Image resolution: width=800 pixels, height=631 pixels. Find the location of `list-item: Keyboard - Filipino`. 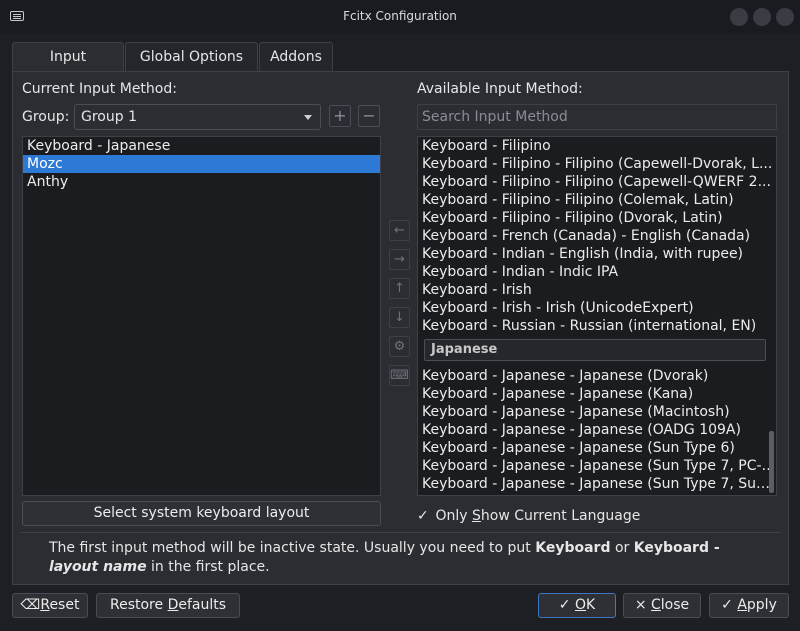

list-item: Keyboard - Filipino is located at coordinates (597, 146).